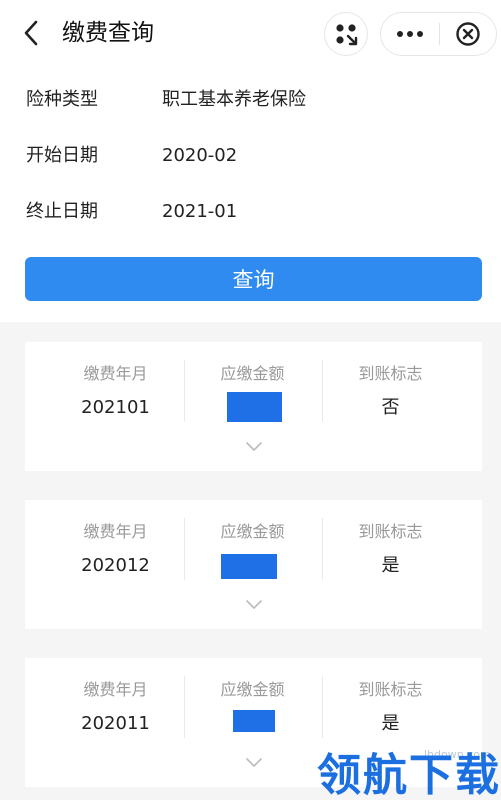 This screenshot has height=800, width=501. Describe the element at coordinates (62, 155) in the screenshot. I see `start-date-label: 开始日期` at that location.